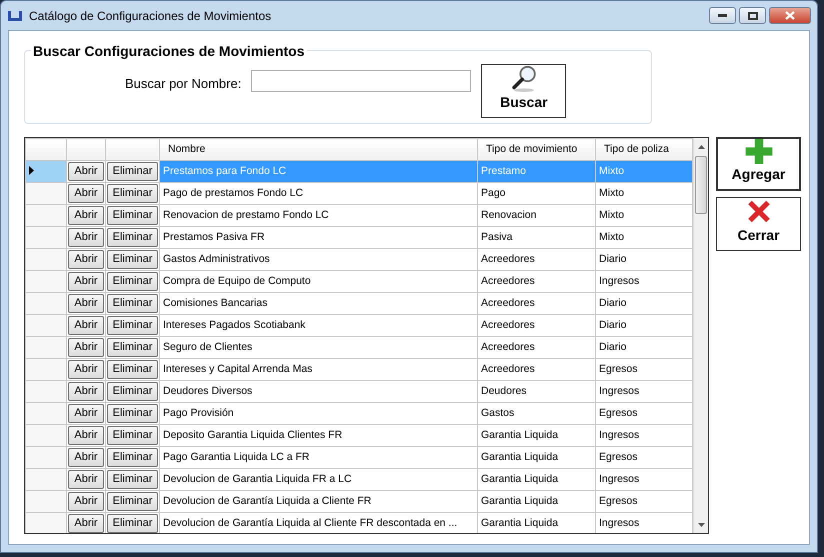  Describe the element at coordinates (150, 16) in the screenshot. I see `window-title: Catálogo de Configuraciones de Movimientos` at that location.